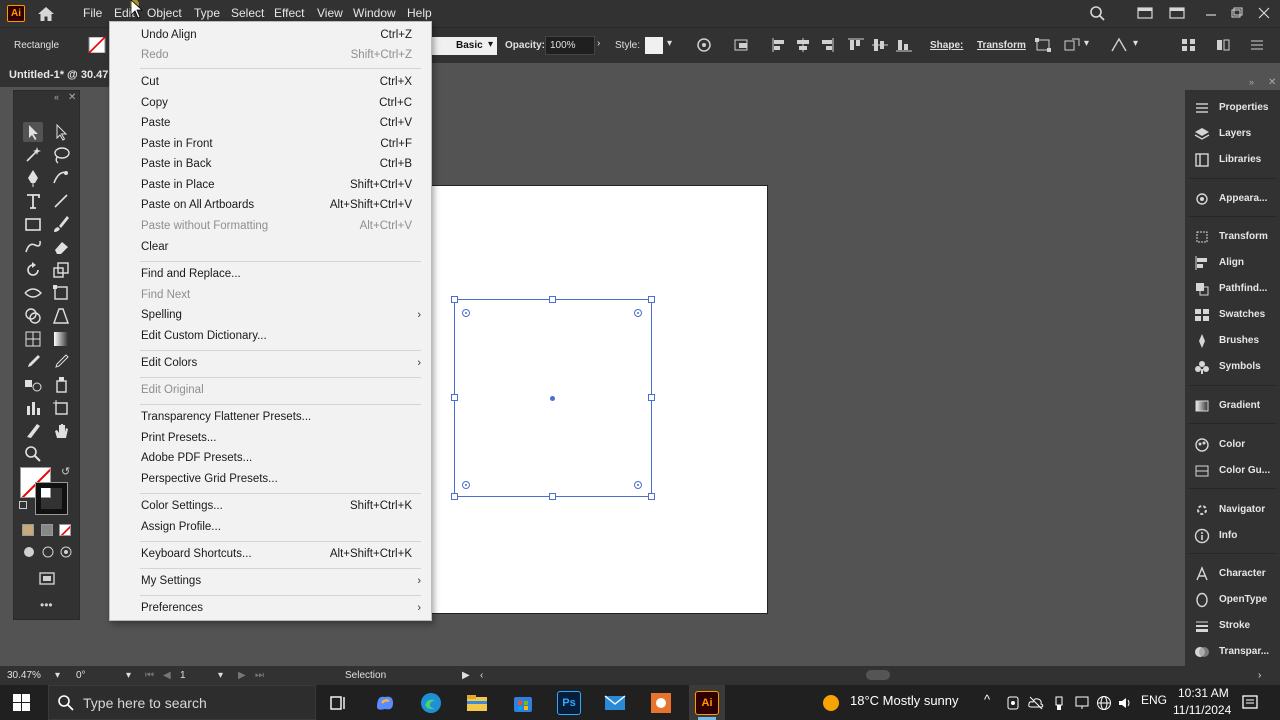  I want to click on panel-navigator: Navigator, so click(1232, 510).